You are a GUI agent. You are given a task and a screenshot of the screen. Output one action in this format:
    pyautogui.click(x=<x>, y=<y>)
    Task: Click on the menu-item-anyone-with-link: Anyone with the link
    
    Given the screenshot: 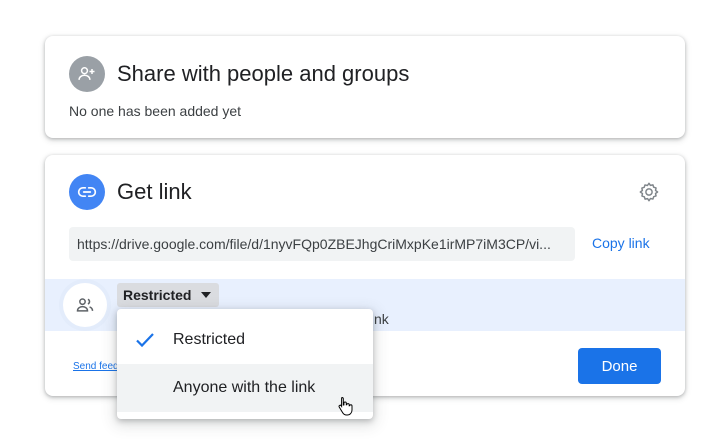 What is the action you would take?
    pyautogui.click(x=245, y=388)
    